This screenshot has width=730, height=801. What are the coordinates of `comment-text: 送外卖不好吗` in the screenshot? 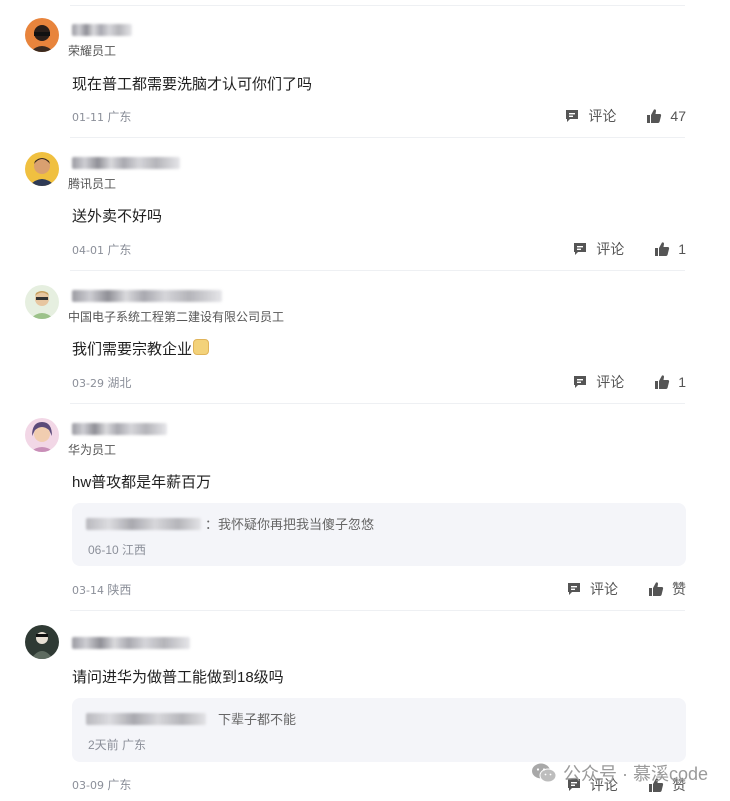 It's located at (117, 216).